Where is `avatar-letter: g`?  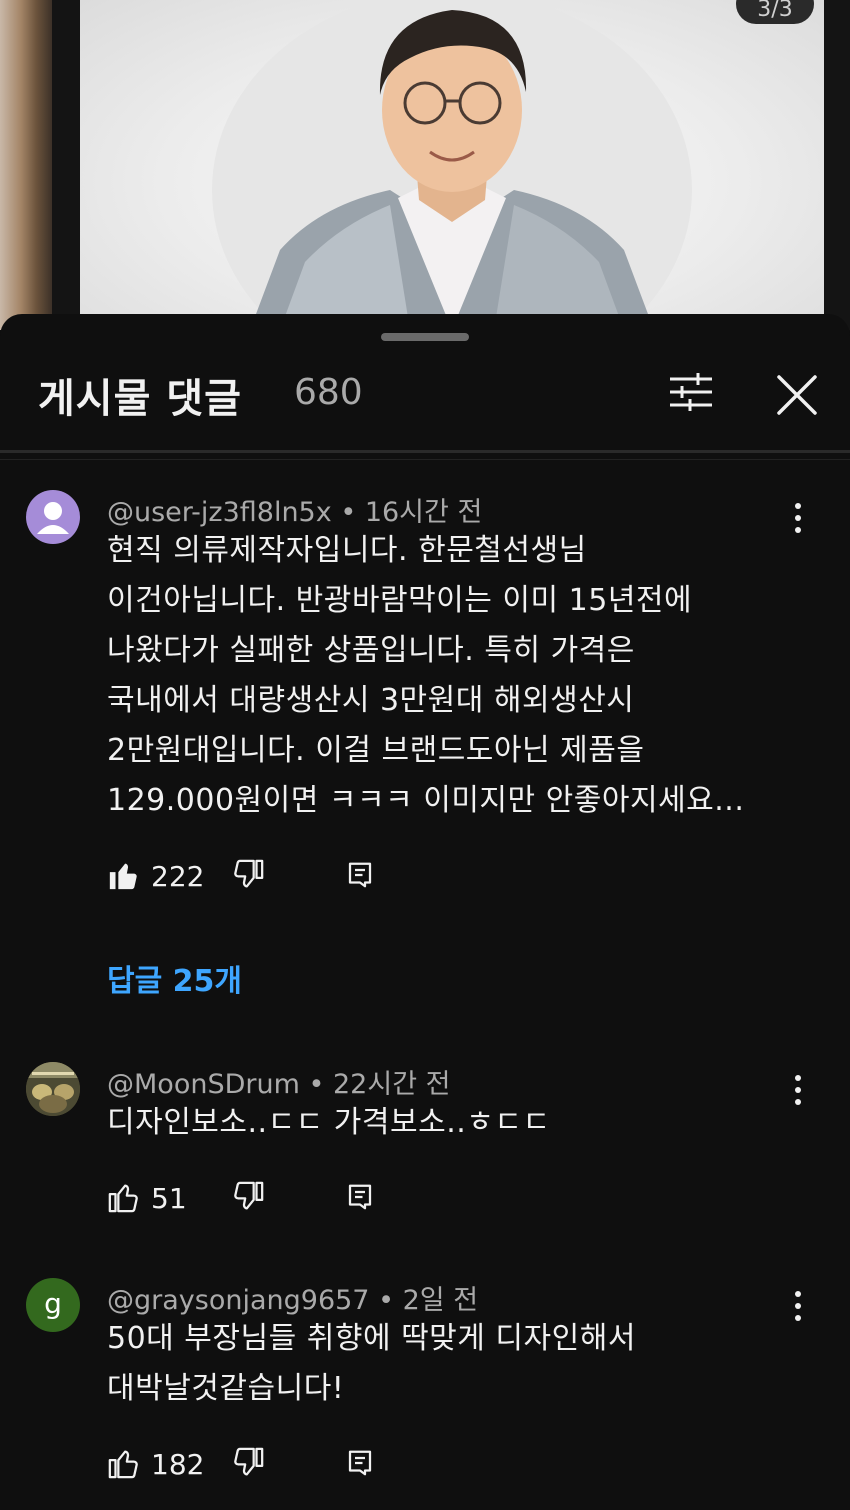
avatar-letter: g is located at coordinates (53, 1303).